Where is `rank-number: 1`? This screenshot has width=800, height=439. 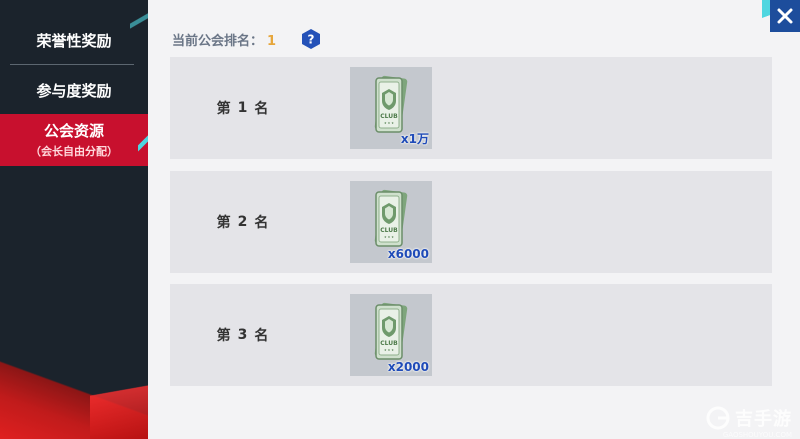 rank-number: 1 is located at coordinates (243, 108).